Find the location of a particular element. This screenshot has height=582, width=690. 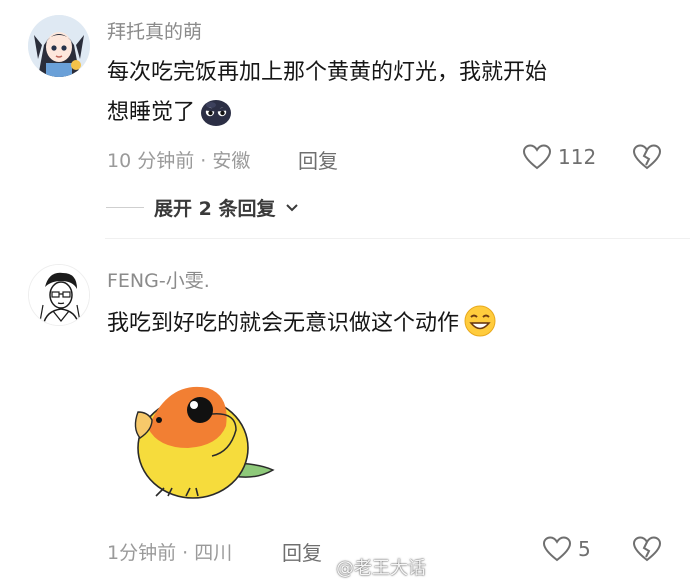

anime-girl-avatar-image is located at coordinates (59, 46).